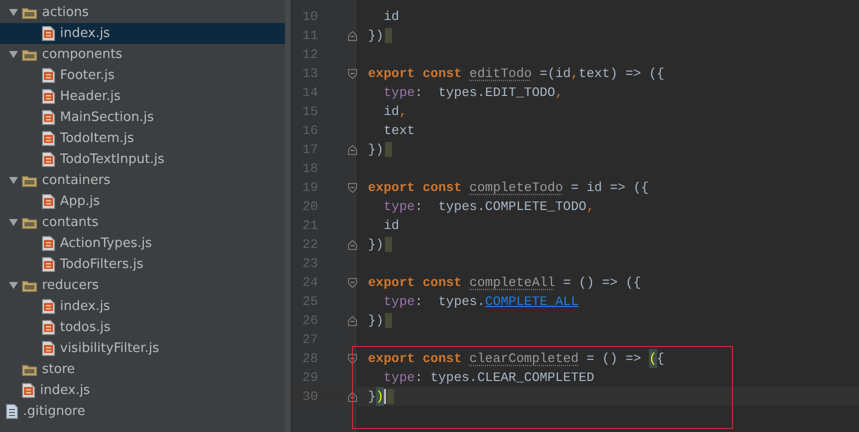  Describe the element at coordinates (500, 207) in the screenshot. I see `code-text: : types.COMPLETE_TODO` at that location.